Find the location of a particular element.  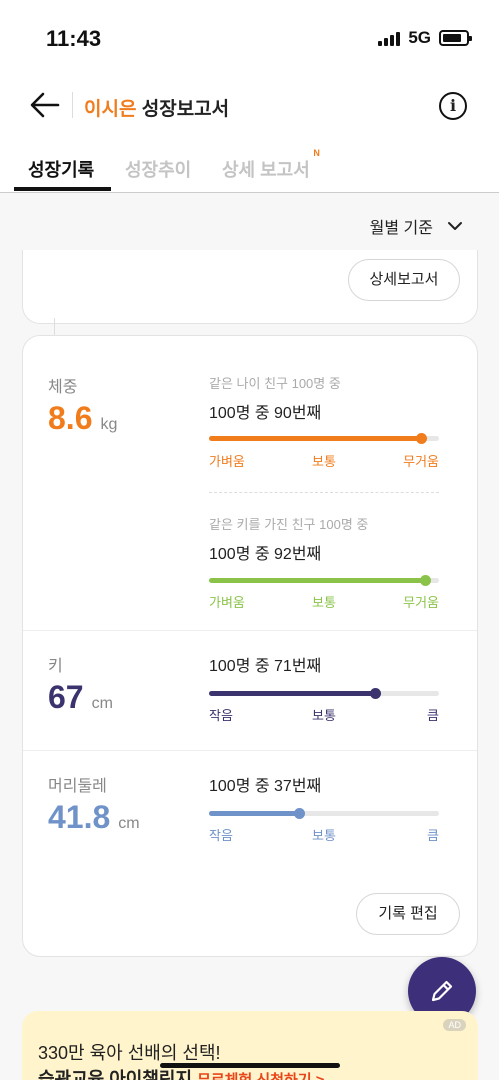

app-header: 이시은 성장보고서 i is located at coordinates (249, 106).